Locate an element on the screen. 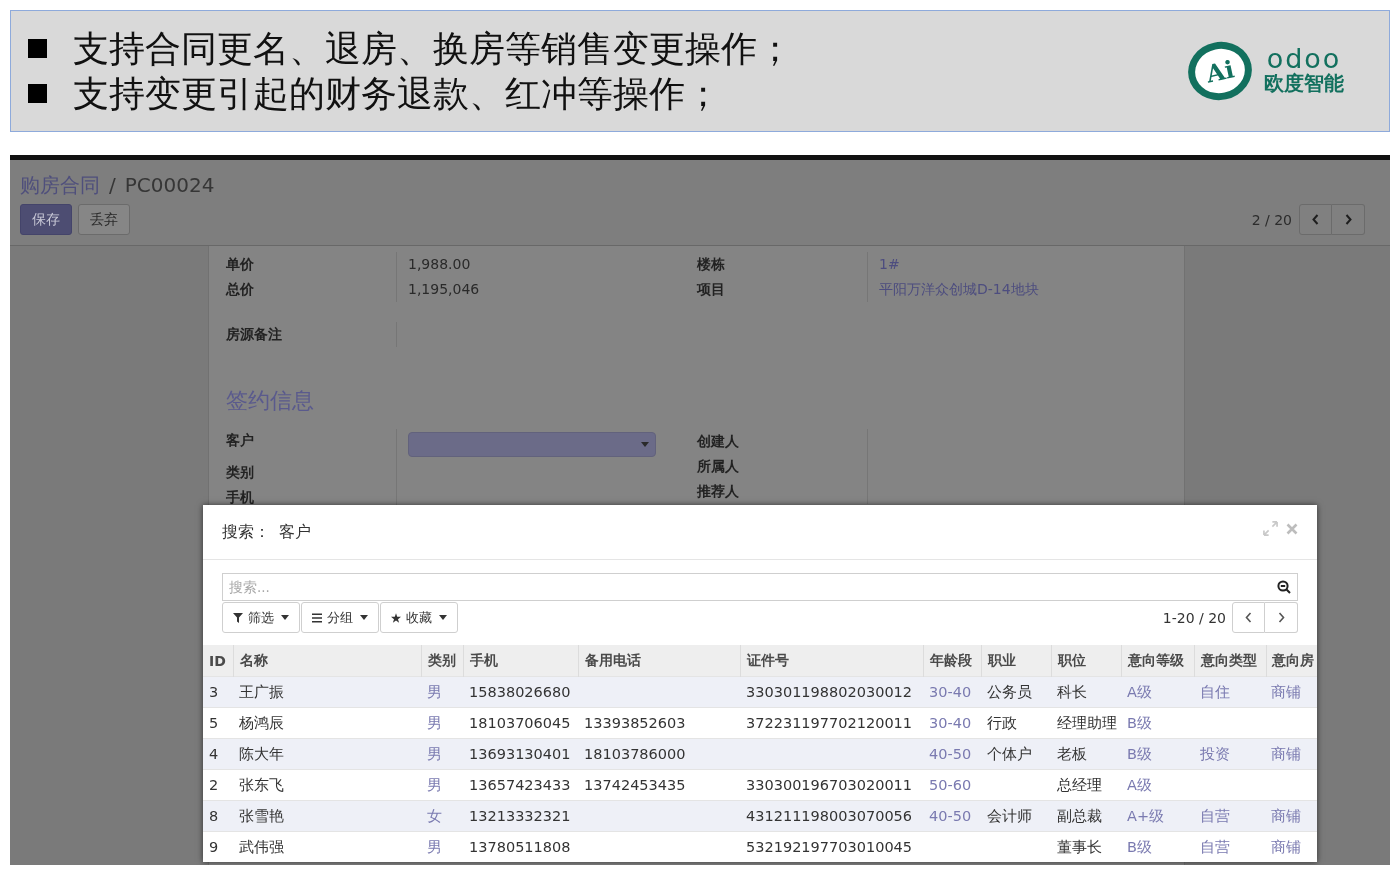 The image size is (1400, 877). table-cell: 30-40 is located at coordinates (950, 692).